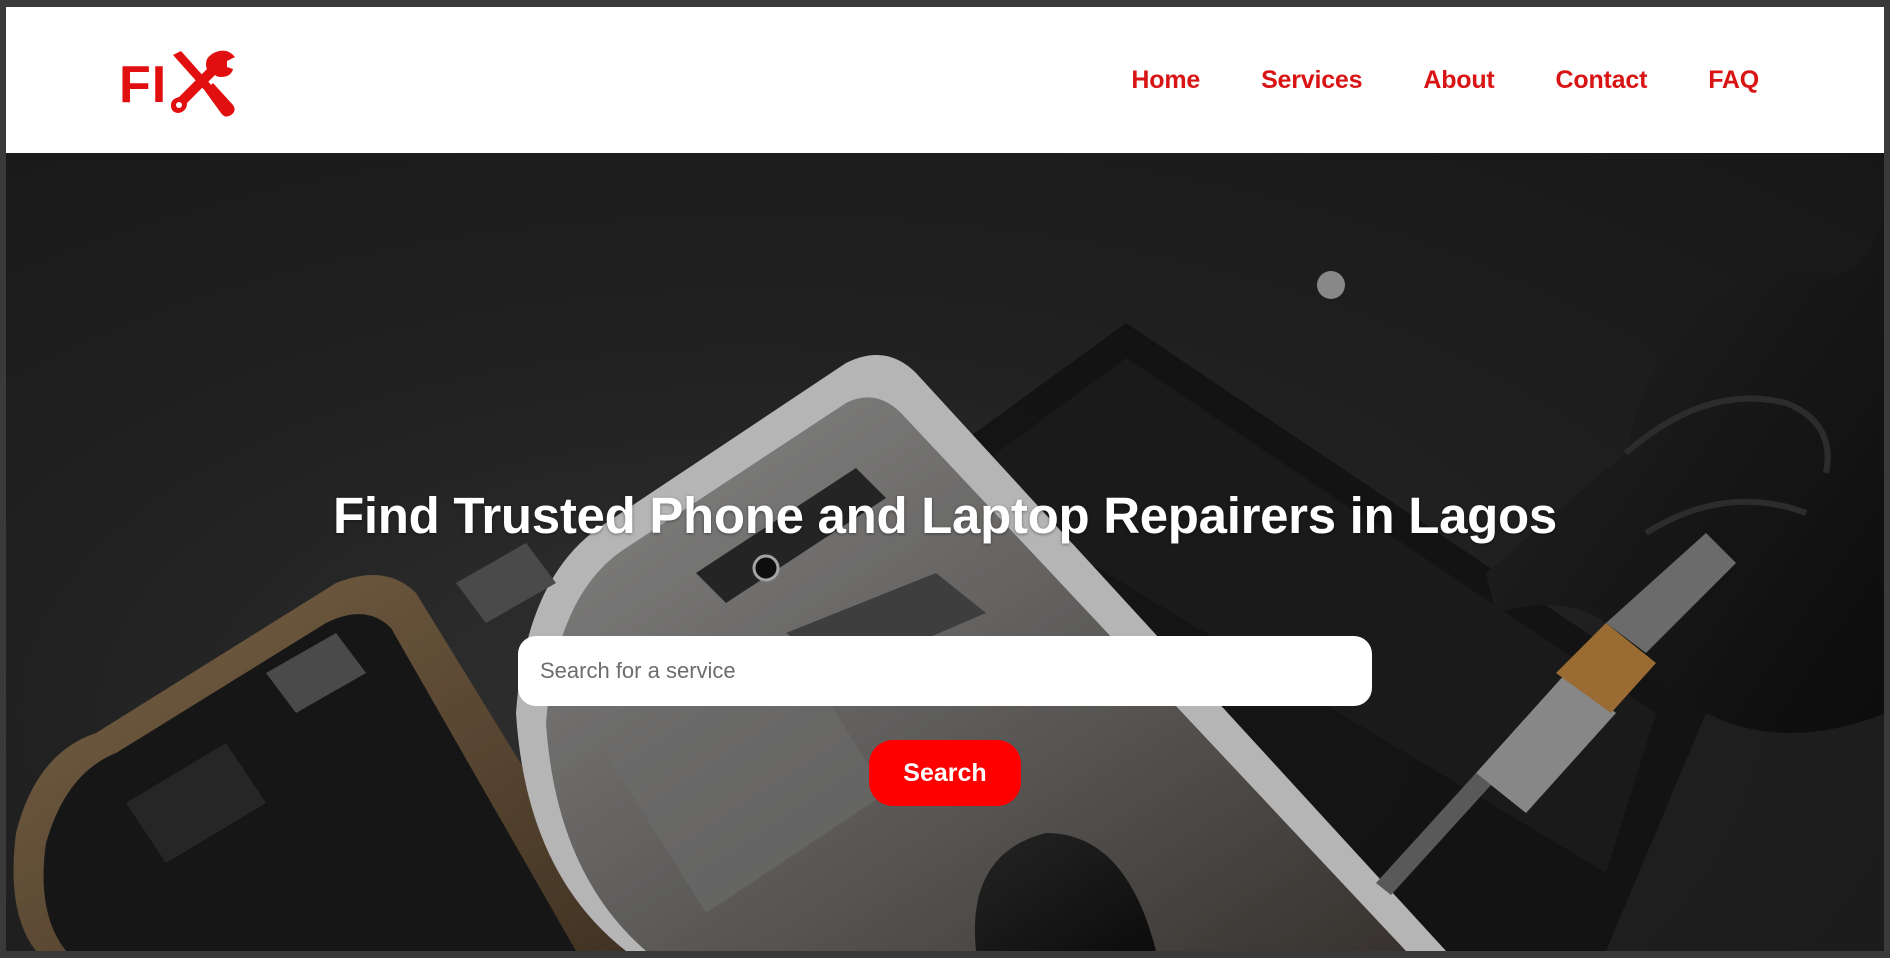 The image size is (1890, 958). What do you see at coordinates (945, 671) in the screenshot?
I see `search-input` at bounding box center [945, 671].